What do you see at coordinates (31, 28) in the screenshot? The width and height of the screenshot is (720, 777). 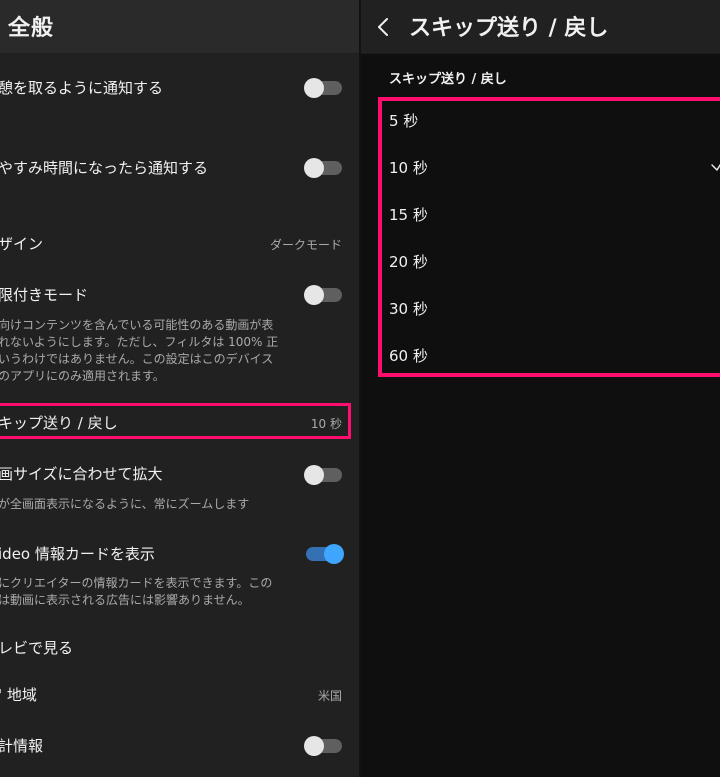 I see `page-title: 全般` at bounding box center [31, 28].